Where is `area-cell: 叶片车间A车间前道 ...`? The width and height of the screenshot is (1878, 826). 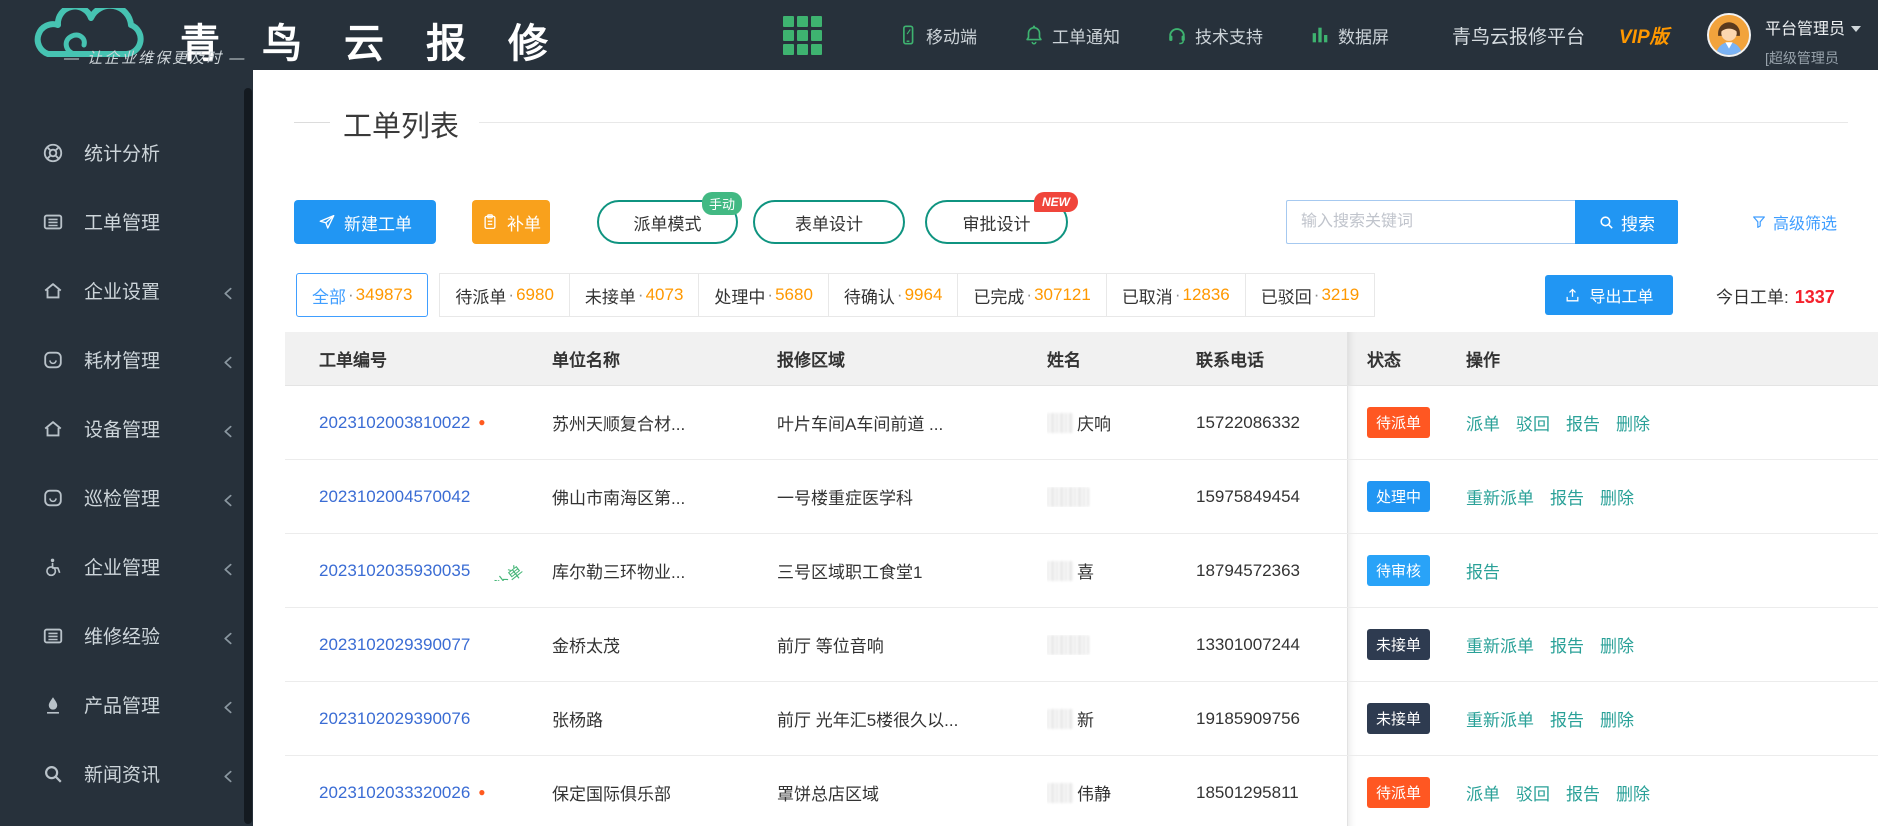
area-cell: 叶片车间A车间前道 ... is located at coordinates (860, 424).